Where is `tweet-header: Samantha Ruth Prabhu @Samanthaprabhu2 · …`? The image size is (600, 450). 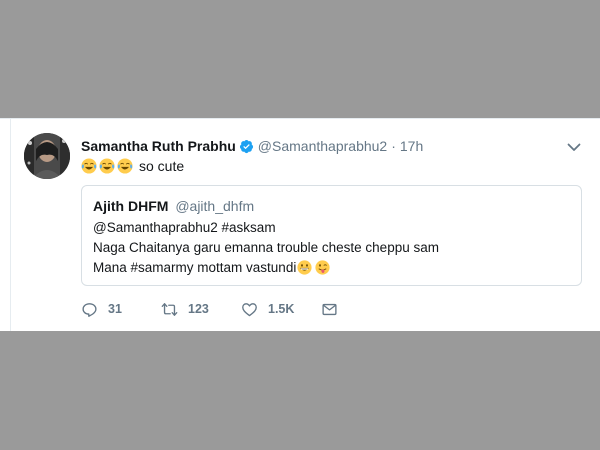
tweet-header: Samantha Ruth Prabhu @Samanthaprabhu2 · … is located at coordinates (252, 146).